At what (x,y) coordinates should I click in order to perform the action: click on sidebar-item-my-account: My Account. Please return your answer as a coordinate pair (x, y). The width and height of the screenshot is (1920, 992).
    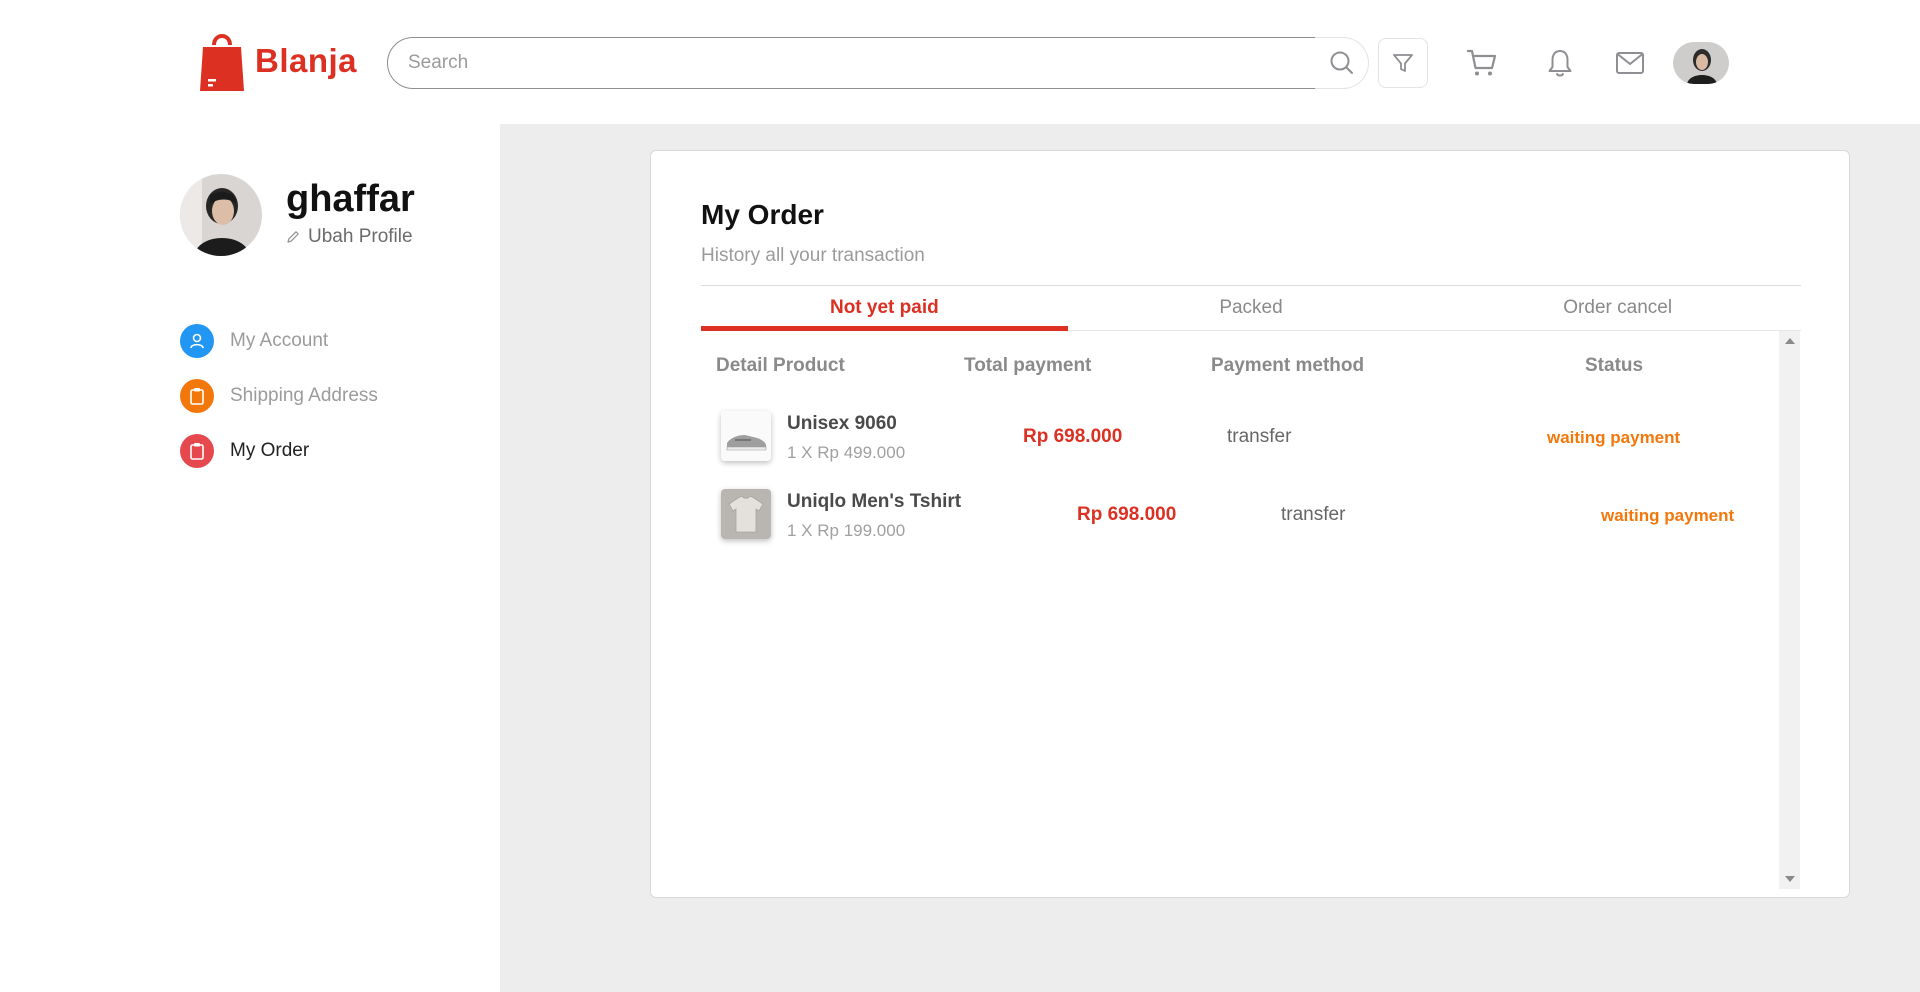
    Looking at the image, I should click on (254, 341).